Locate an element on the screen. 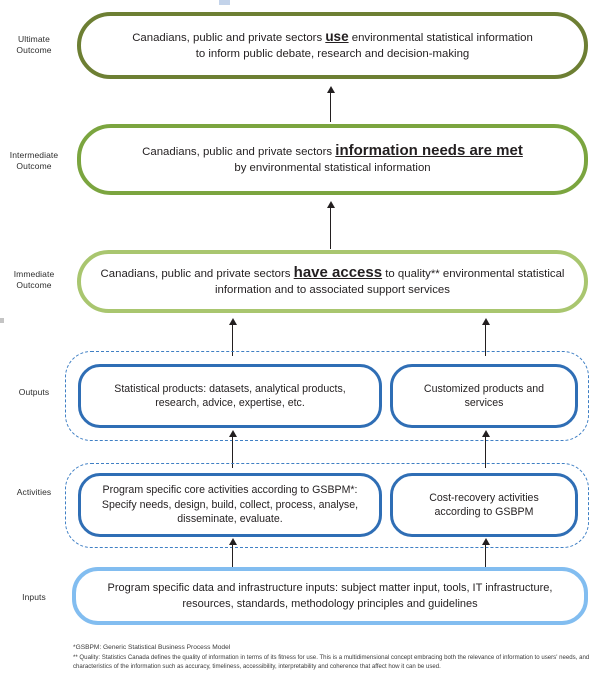 This screenshot has width=606, height=692. outputs-customized-products-text: Customized products and services is located at coordinates (484, 396).